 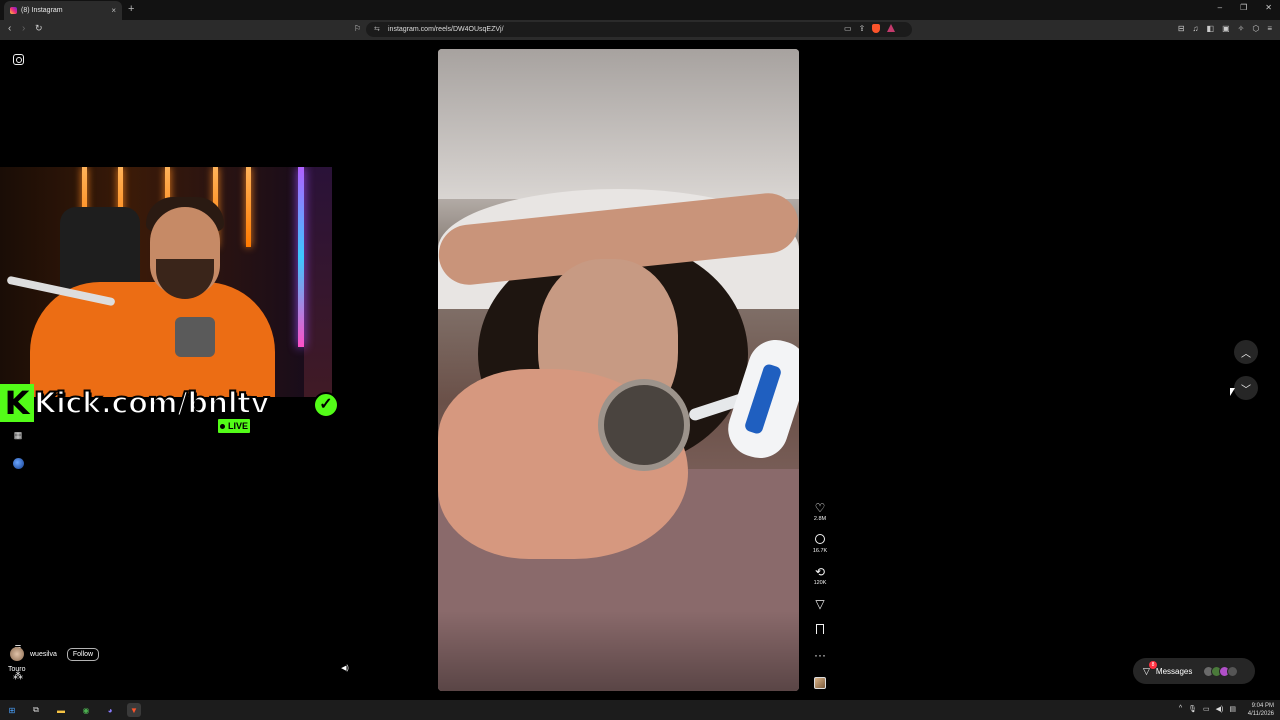 What do you see at coordinates (12, 710) in the screenshot?
I see `start-button-icon: ⊞` at bounding box center [12, 710].